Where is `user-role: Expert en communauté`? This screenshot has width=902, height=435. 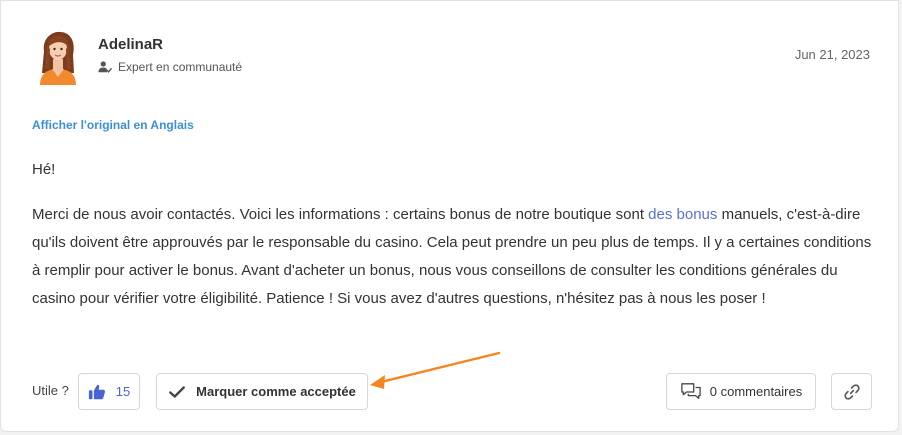 user-role: Expert en communauté is located at coordinates (170, 67).